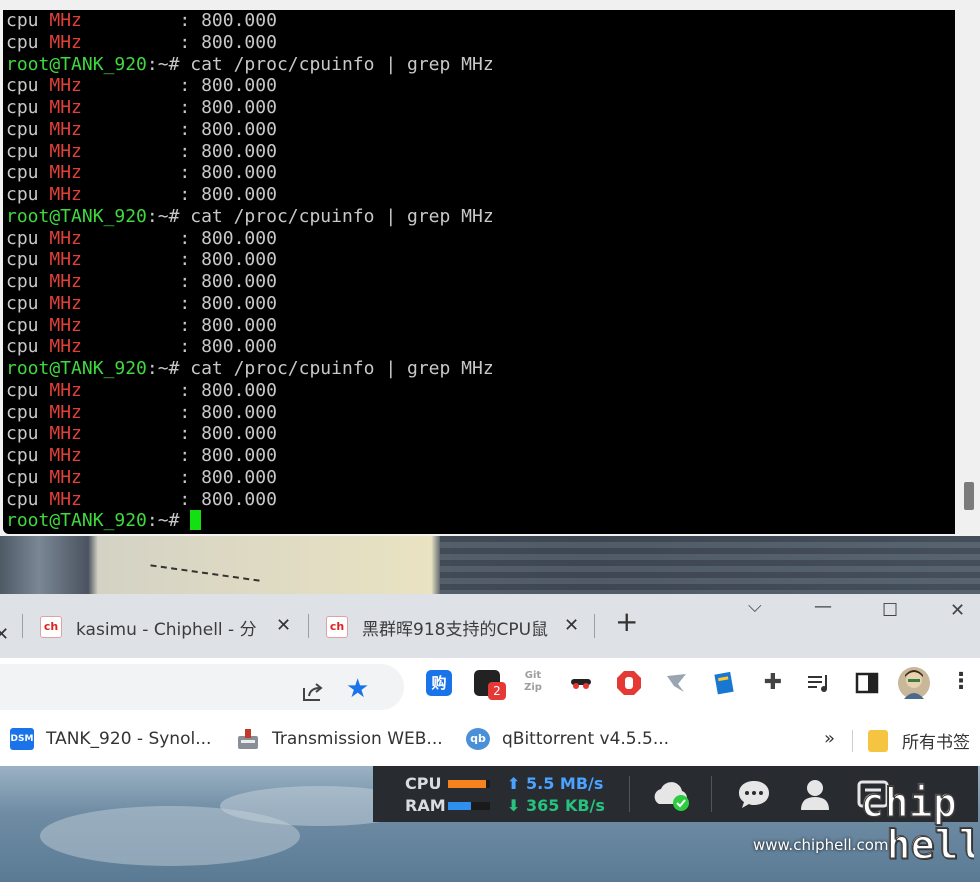 Image resolution: width=980 pixels, height=882 pixels. I want to click on cpu-label: CPU, so click(423, 783).